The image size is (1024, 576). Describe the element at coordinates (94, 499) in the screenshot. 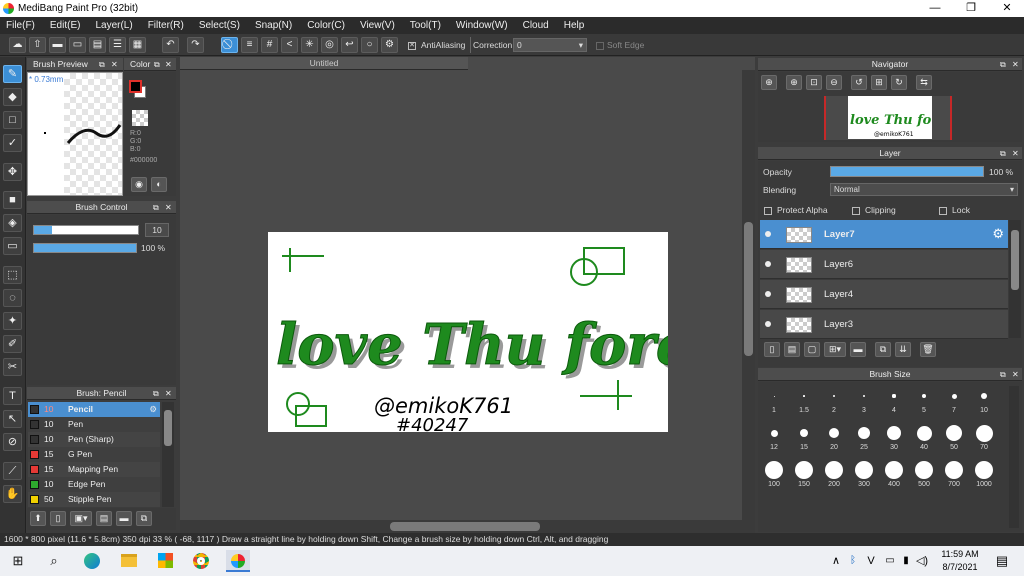

I see `brush-list-item: 50 Stipple Pen` at that location.